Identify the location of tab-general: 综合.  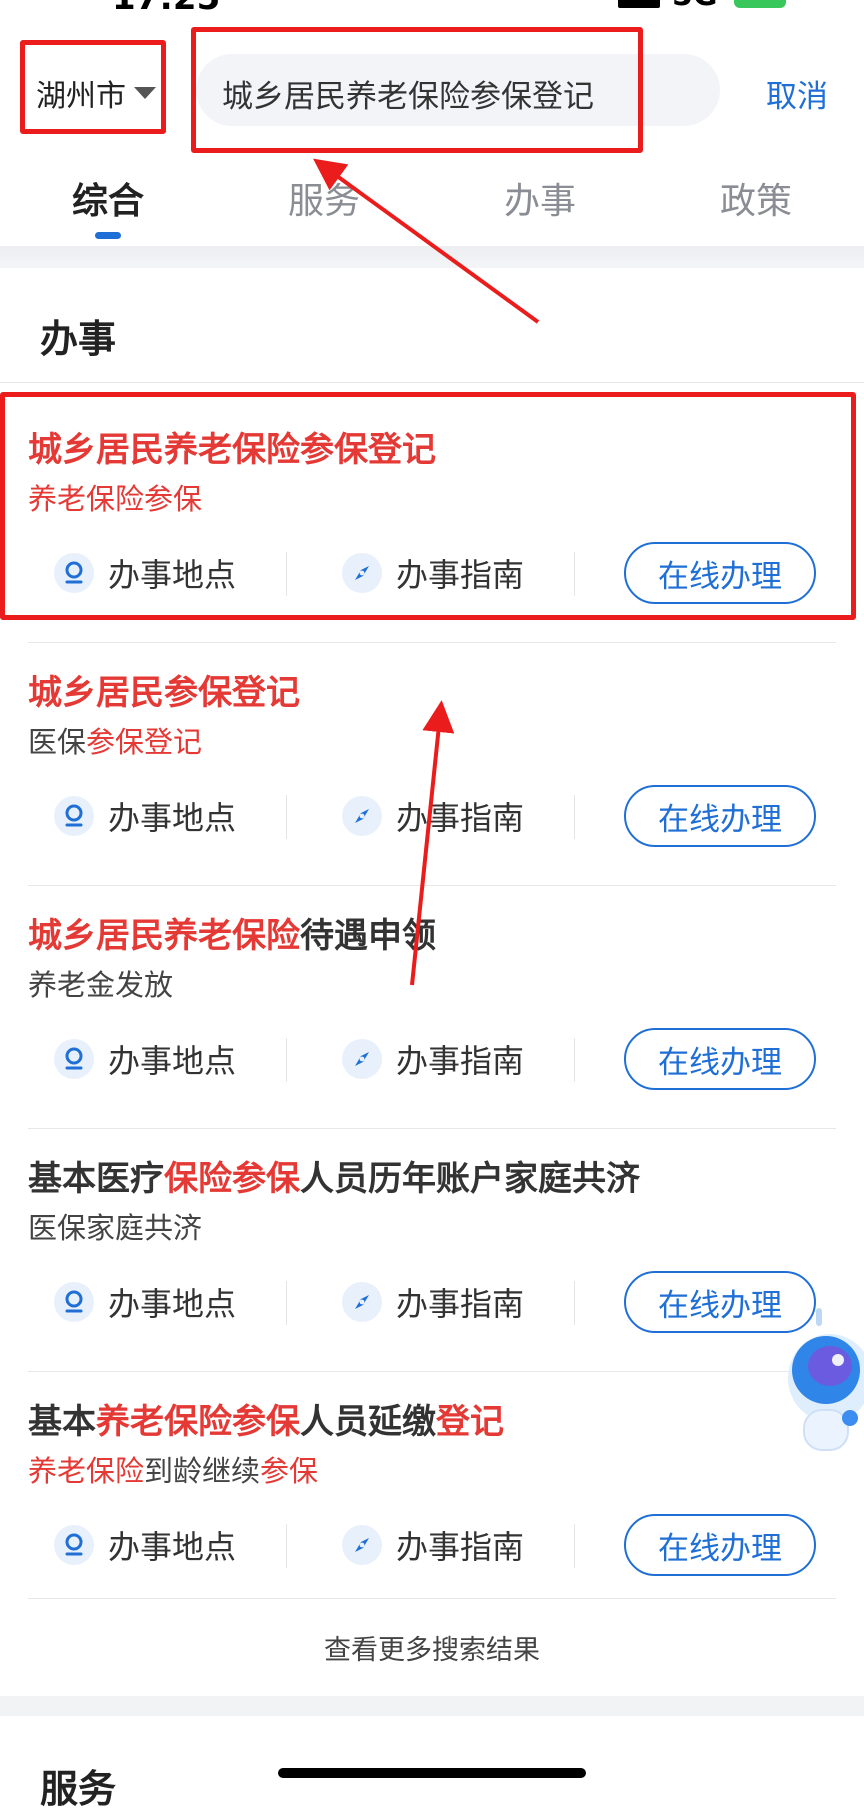
(108, 198).